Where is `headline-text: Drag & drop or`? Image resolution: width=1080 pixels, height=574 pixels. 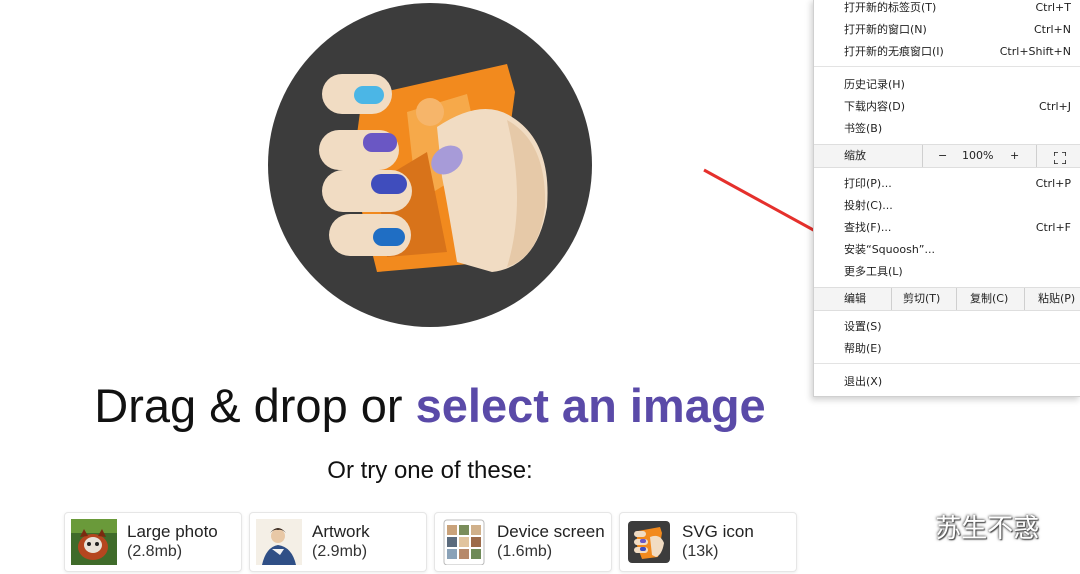 headline-text: Drag & drop or is located at coordinates (255, 405).